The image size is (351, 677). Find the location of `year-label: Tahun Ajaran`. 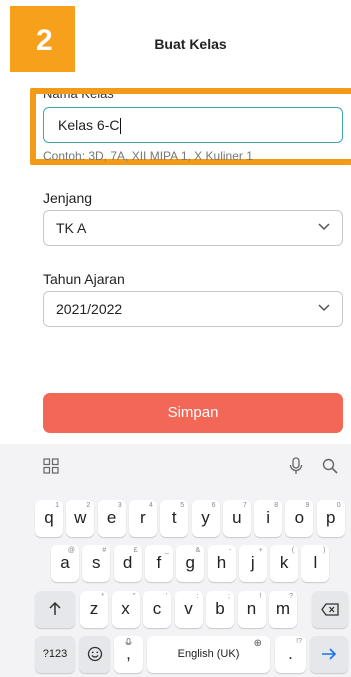

year-label: Tahun Ajaran is located at coordinates (84, 279).